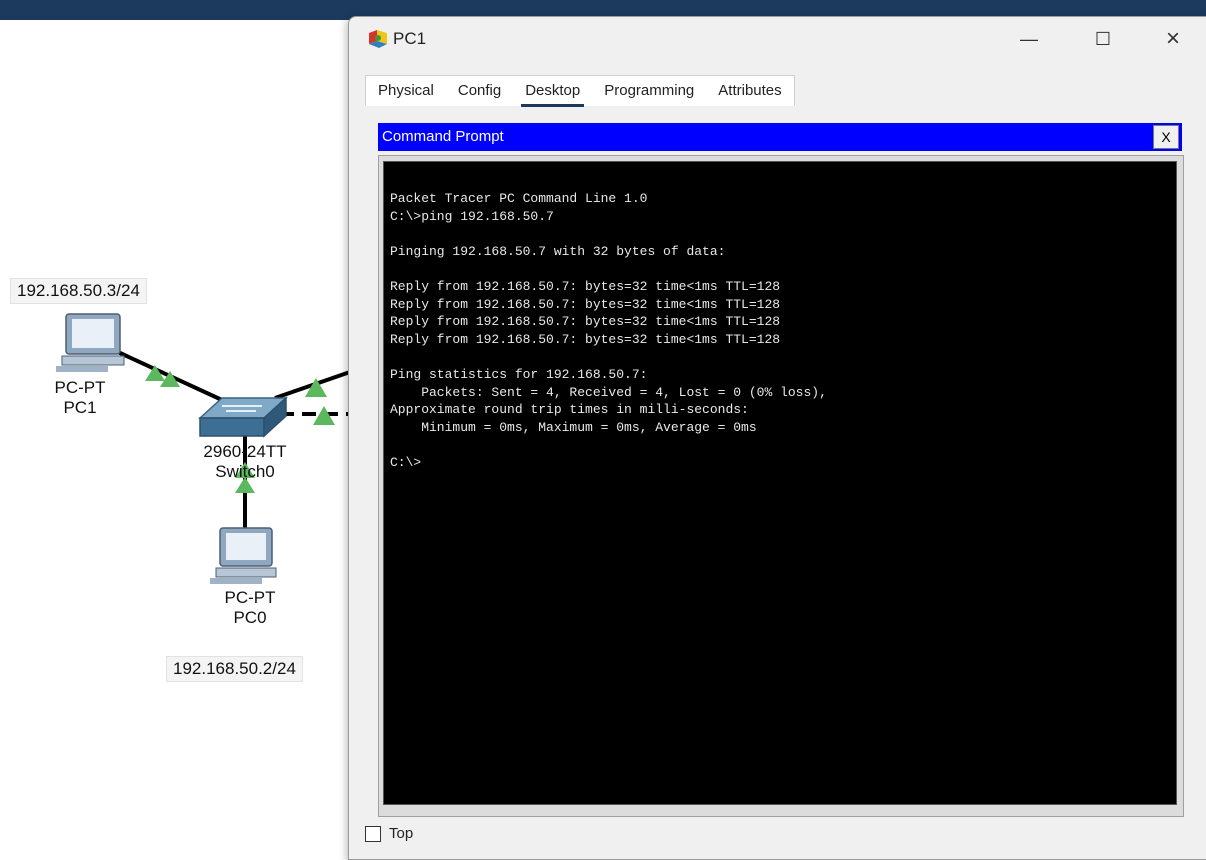 The image size is (1206, 860). I want to click on pc1-model: PC-PT, so click(80, 387).